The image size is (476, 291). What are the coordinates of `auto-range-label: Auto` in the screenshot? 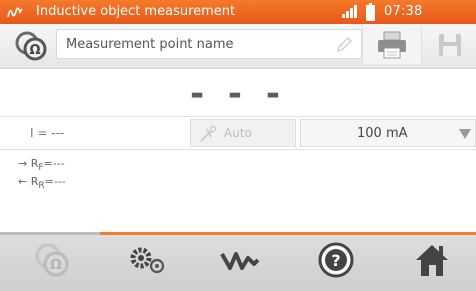 It's located at (238, 133).